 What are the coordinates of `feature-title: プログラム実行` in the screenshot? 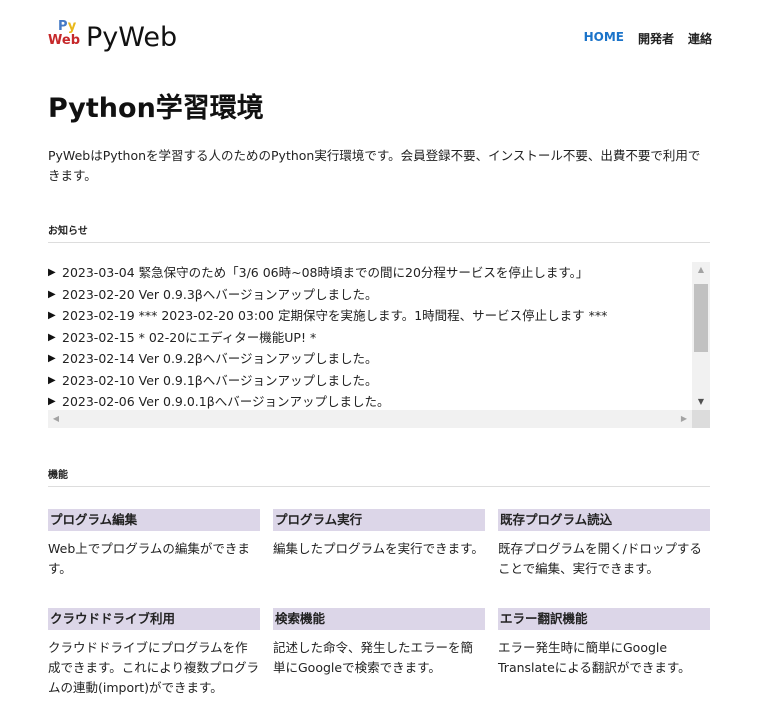 It's located at (379, 520).